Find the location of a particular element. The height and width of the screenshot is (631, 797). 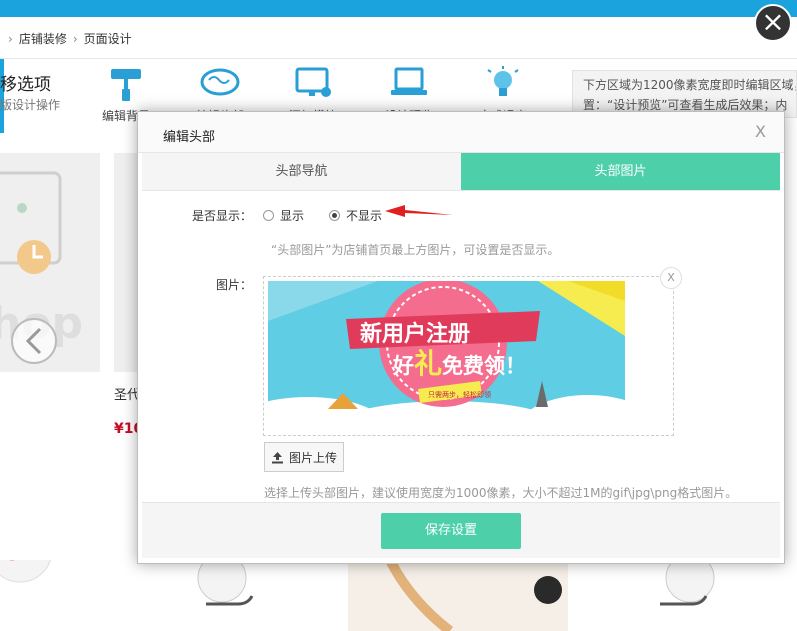

paint-roller-icon is located at coordinates (126, 85).